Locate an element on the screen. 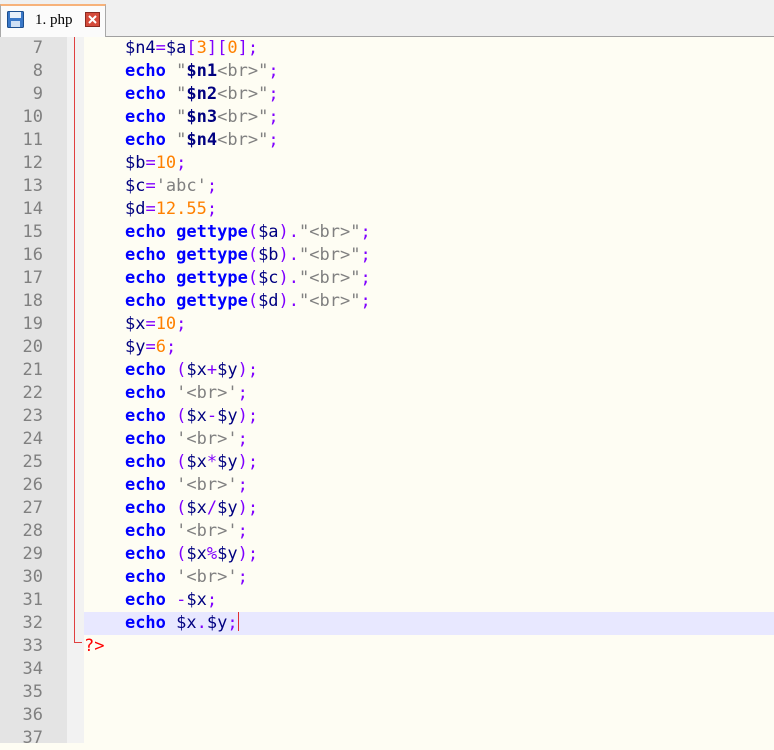 The height and width of the screenshot is (750, 774). code-line: 9 echo "$n2<br>"; is located at coordinates (387, 94).